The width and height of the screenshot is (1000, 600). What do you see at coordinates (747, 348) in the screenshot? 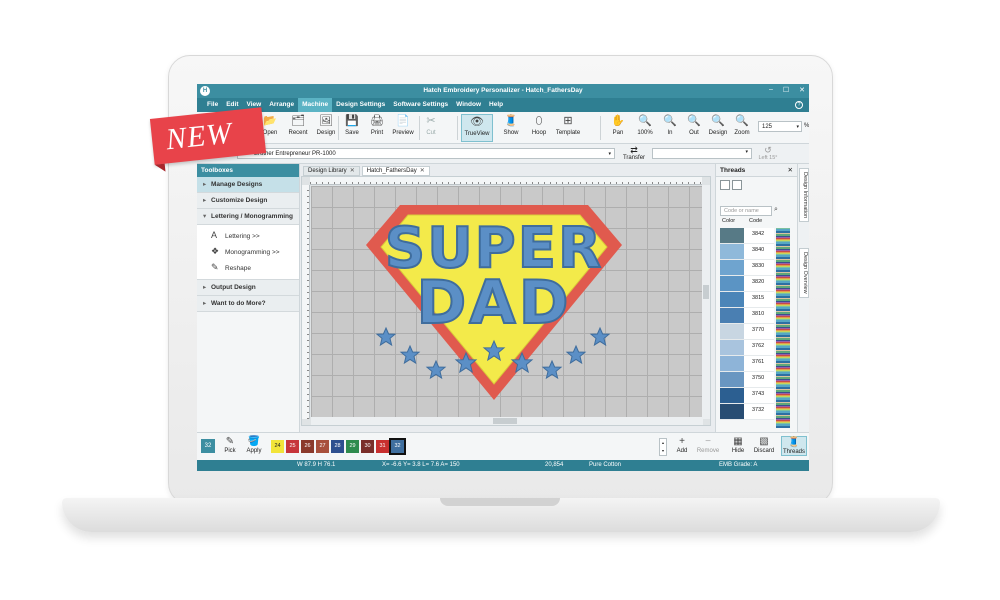
I see `thread-row: 3762` at bounding box center [747, 348].